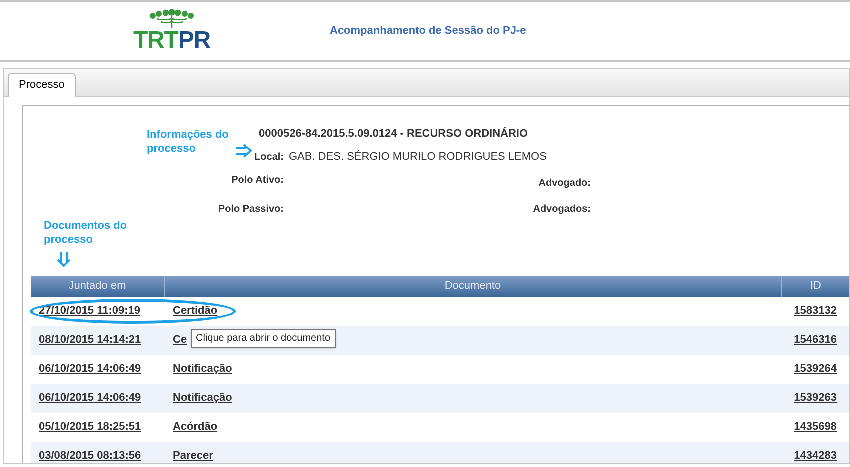  Describe the element at coordinates (193, 456) in the screenshot. I see `document-link: Parecer` at that location.